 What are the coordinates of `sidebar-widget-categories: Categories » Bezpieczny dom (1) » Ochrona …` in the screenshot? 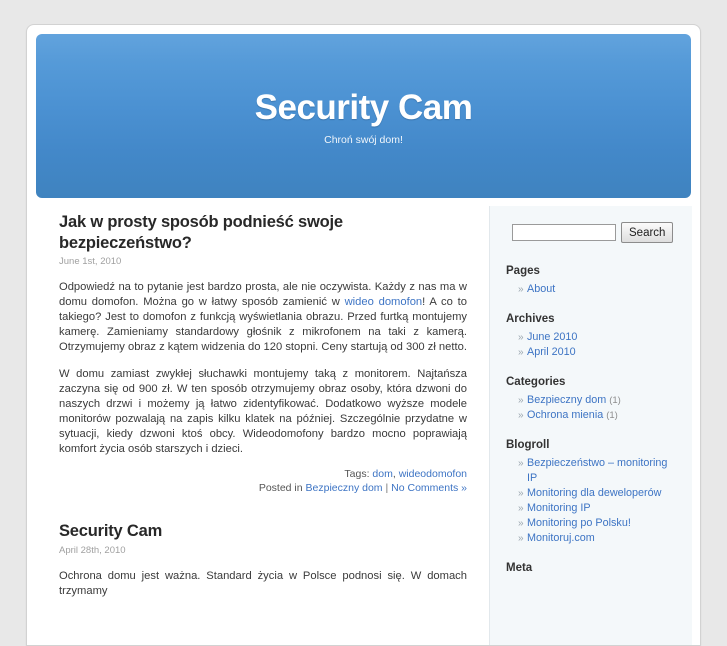 It's located at (592, 399).